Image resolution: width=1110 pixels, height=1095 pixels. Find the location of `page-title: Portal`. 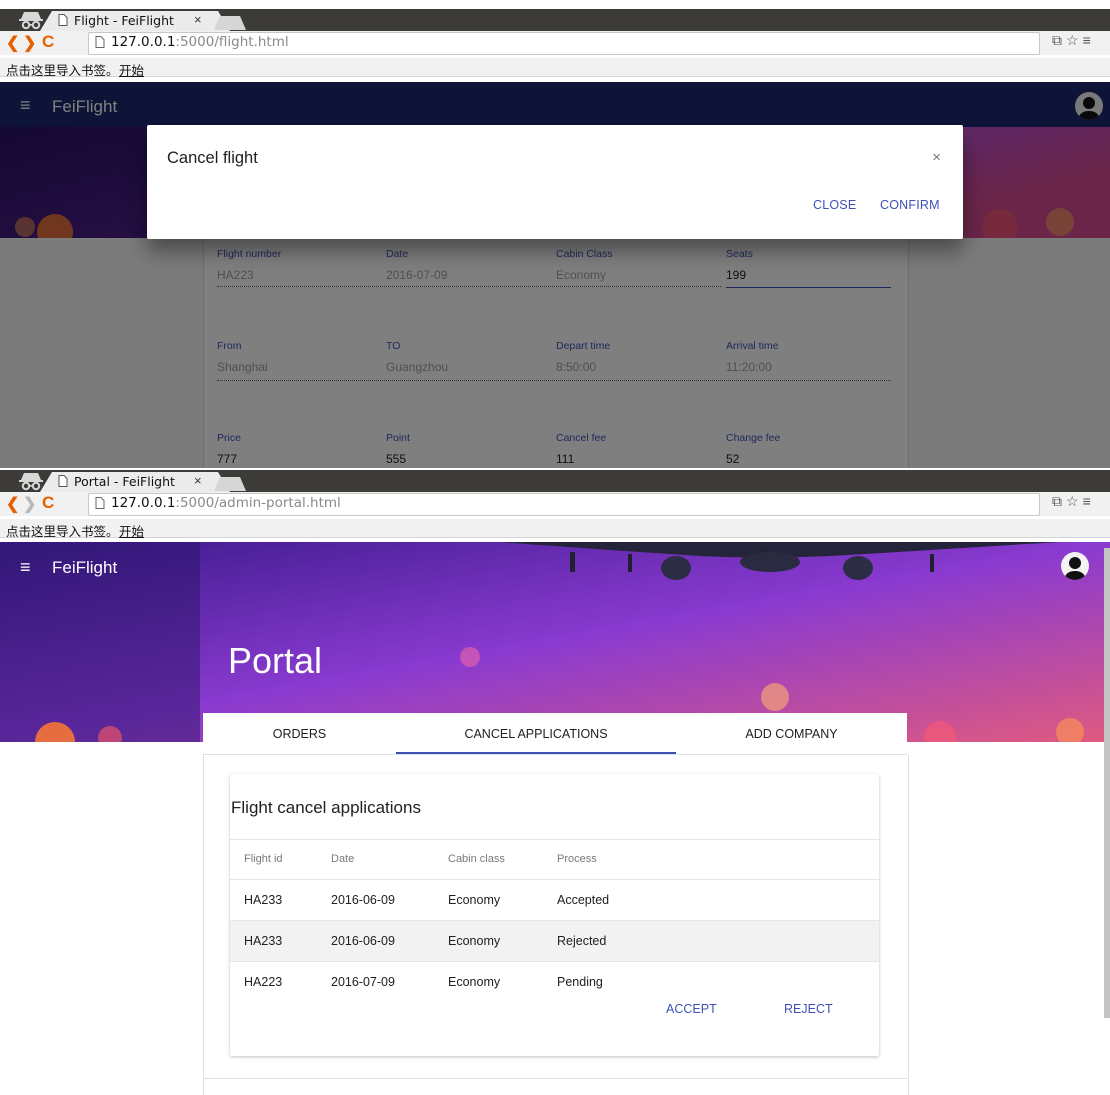

page-title: Portal is located at coordinates (275, 660).